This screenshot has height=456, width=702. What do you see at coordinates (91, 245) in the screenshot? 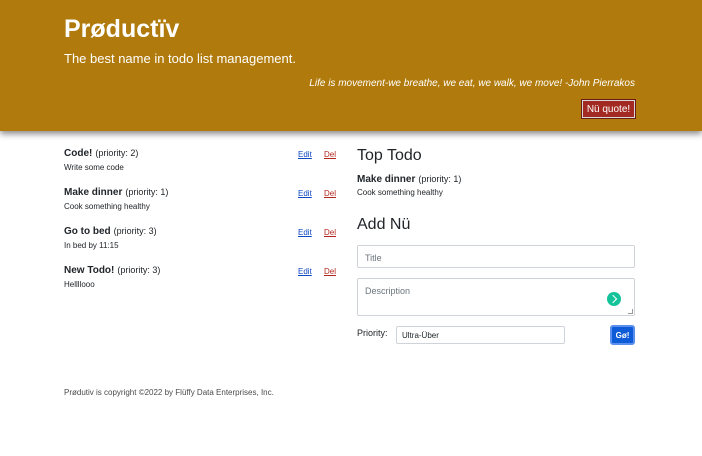
I see `todo-description: In bed by 11:15` at bounding box center [91, 245].